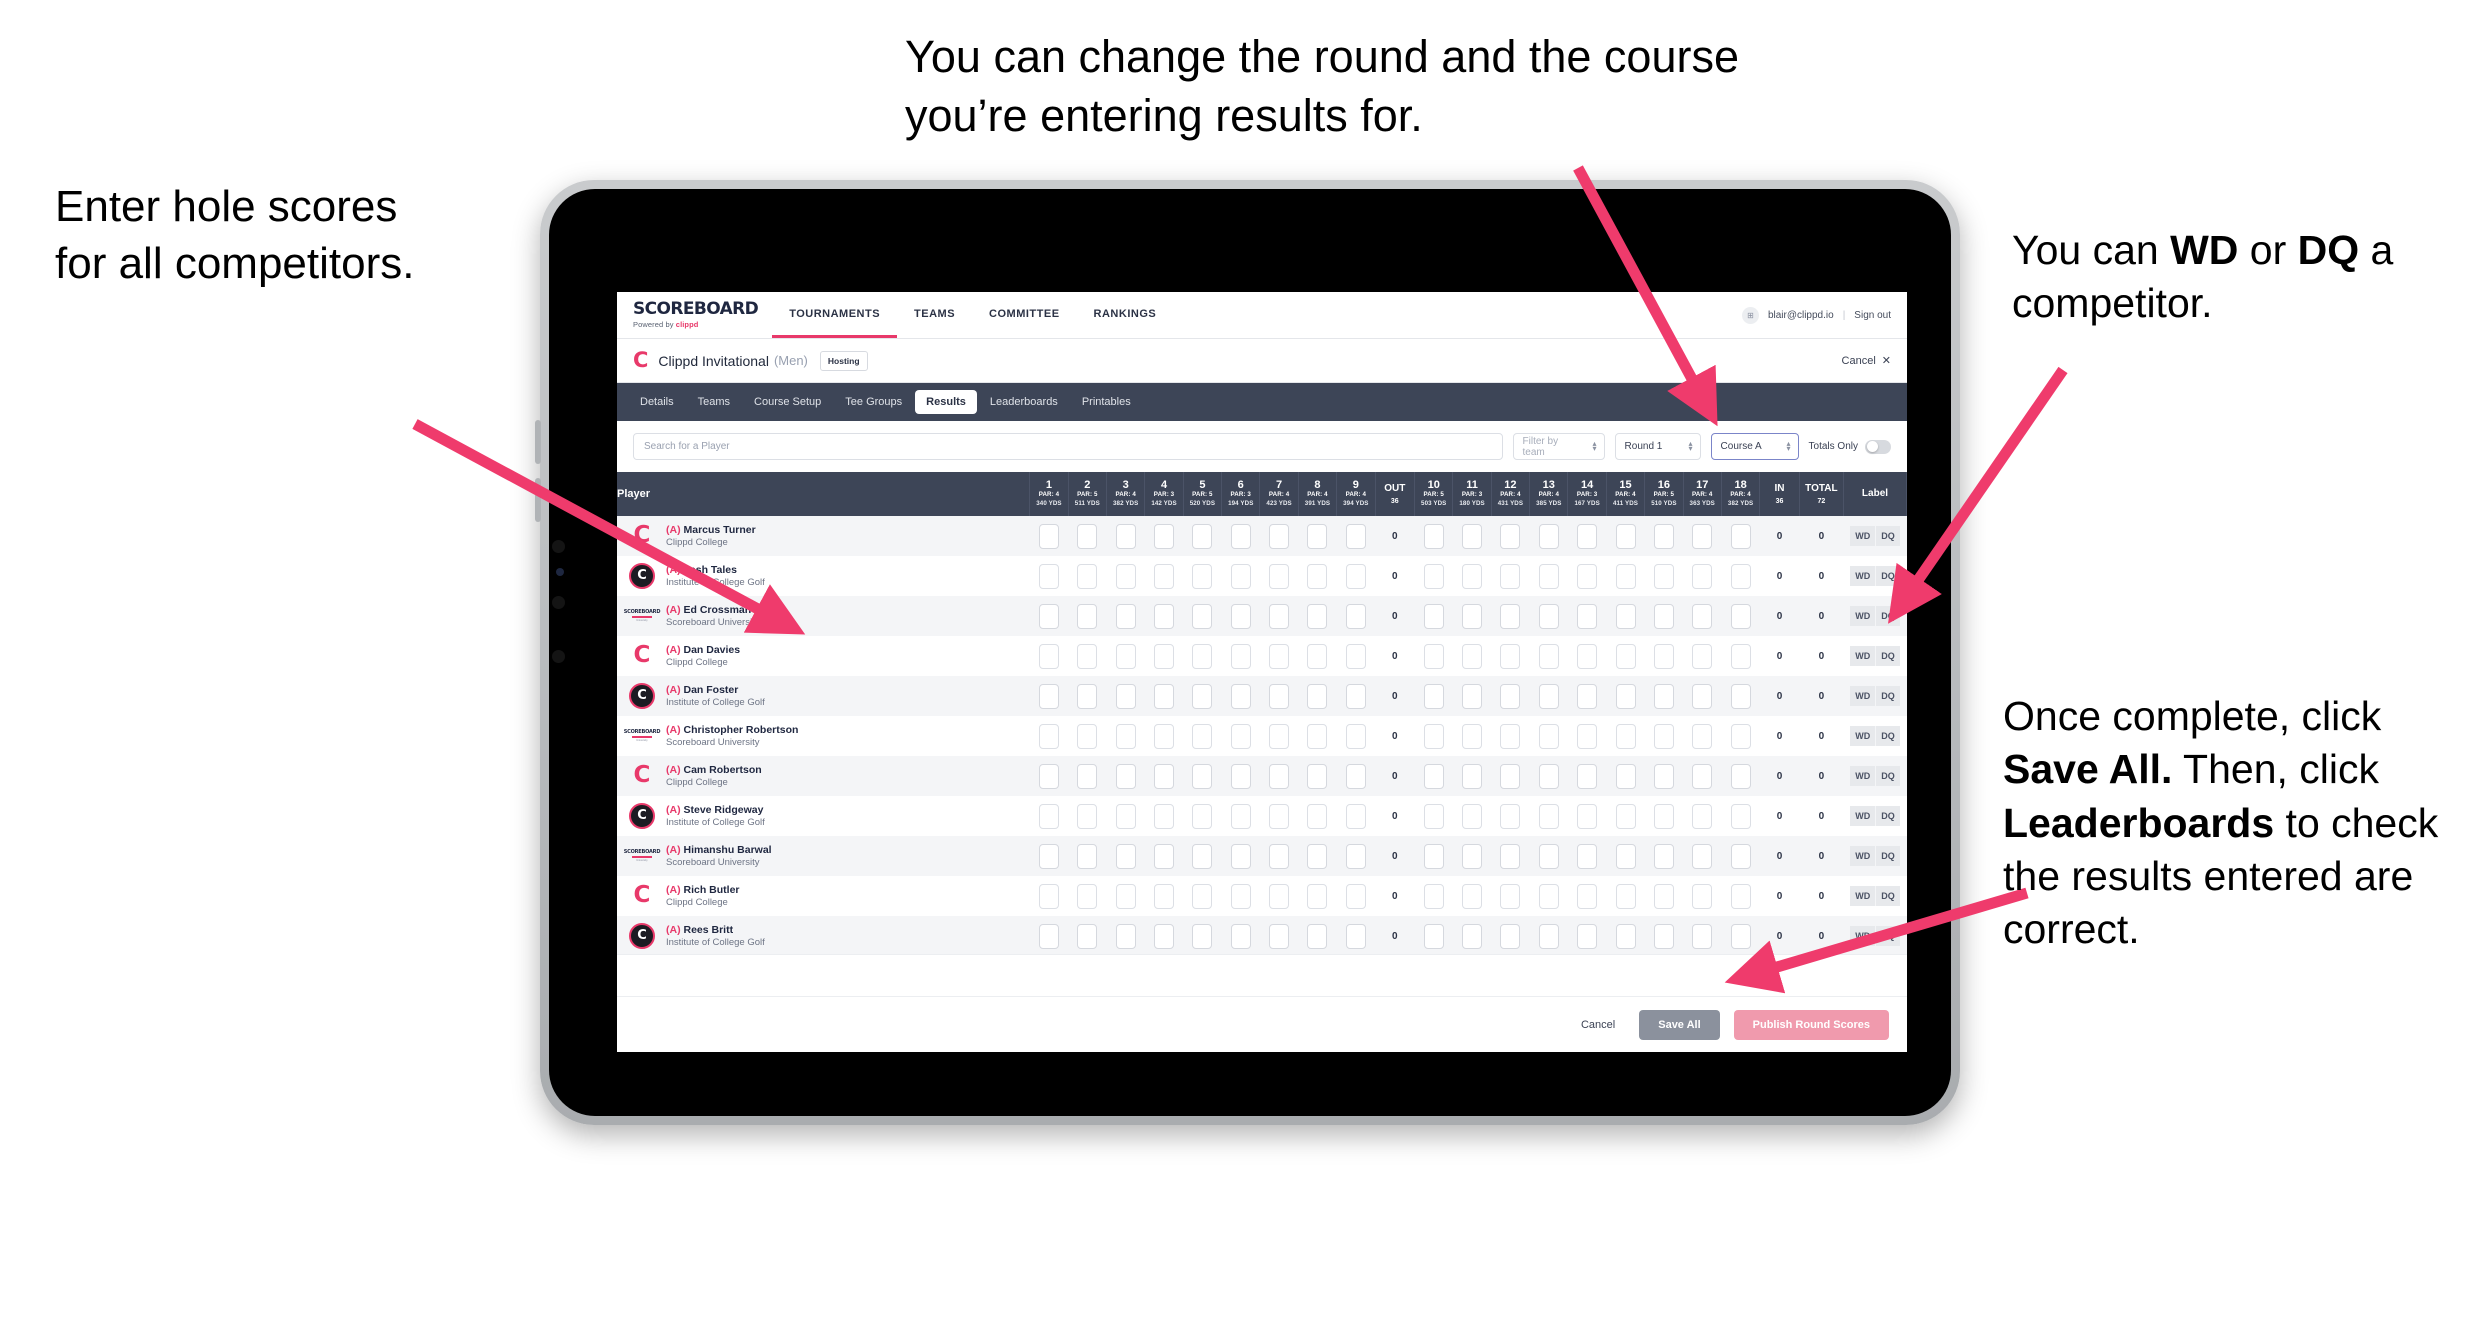 Image resolution: width=2489 pixels, height=1339 pixels. I want to click on tab-course-setup: Course Setup, so click(787, 402).